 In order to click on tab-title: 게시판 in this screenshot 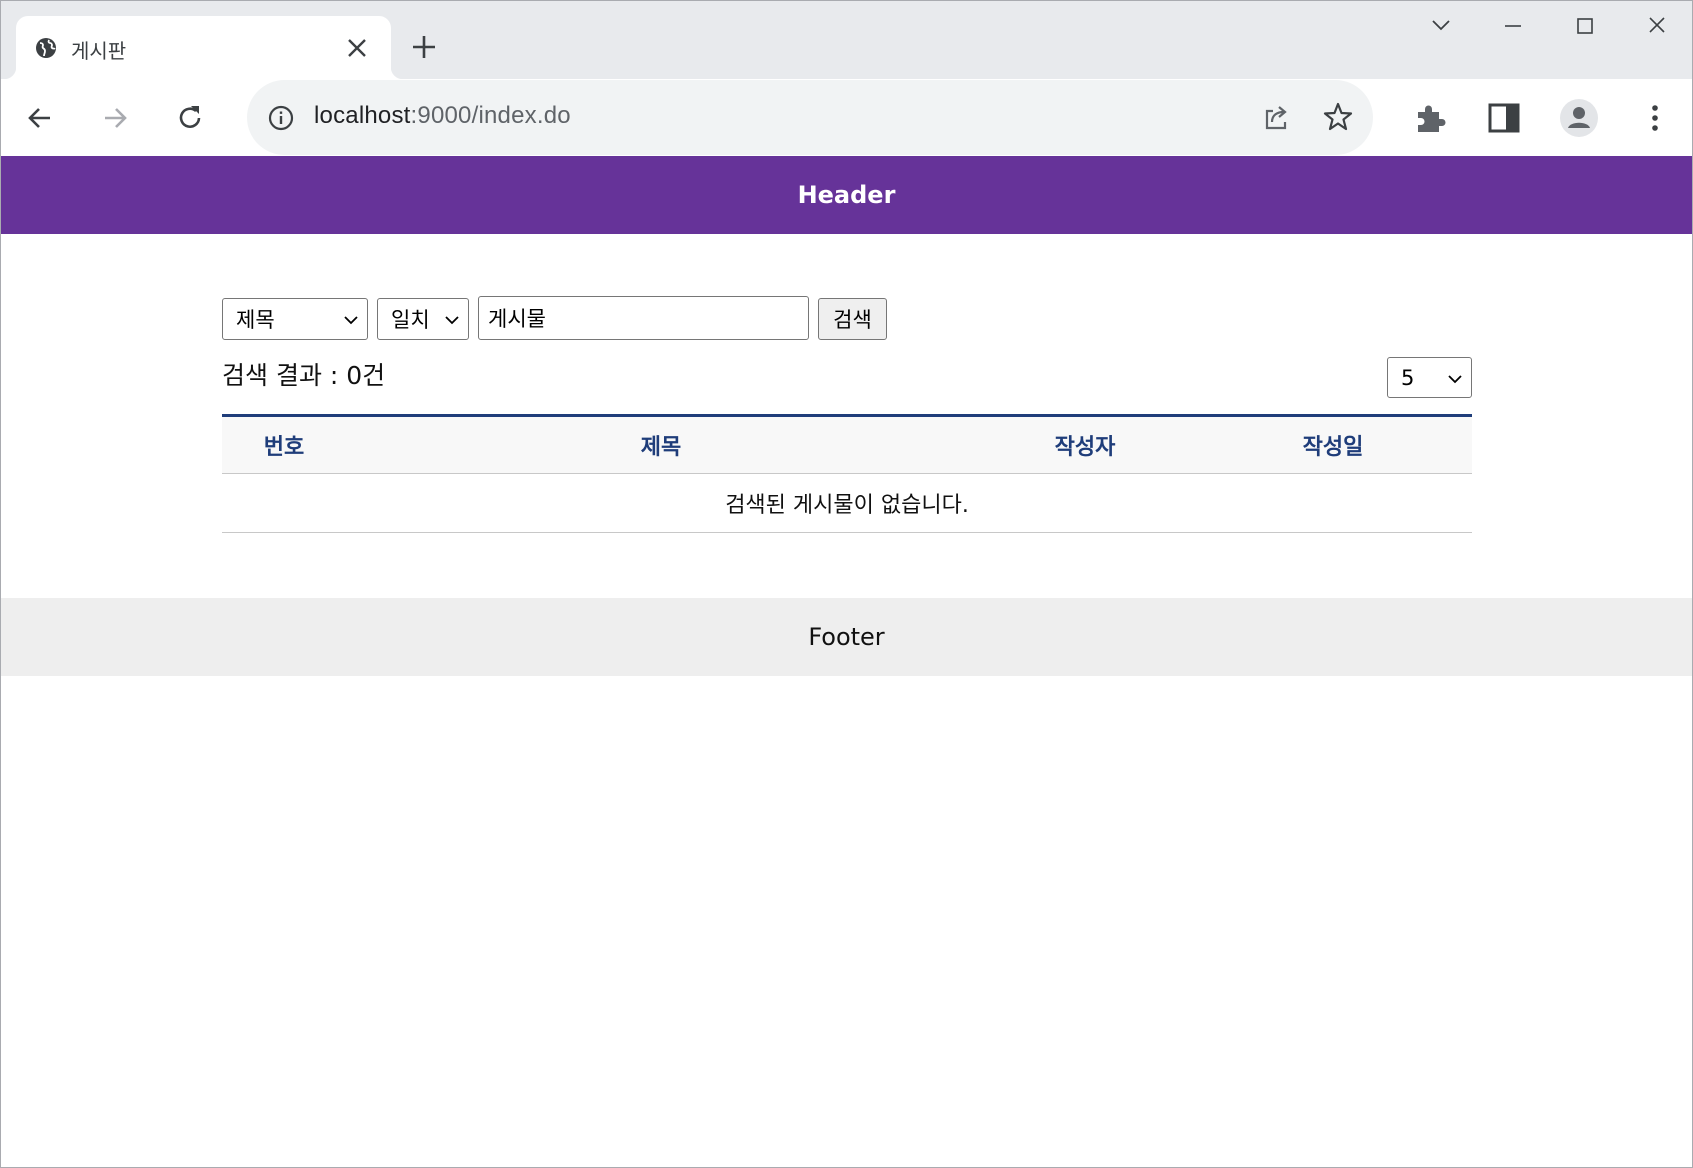, I will do `click(99, 51)`.